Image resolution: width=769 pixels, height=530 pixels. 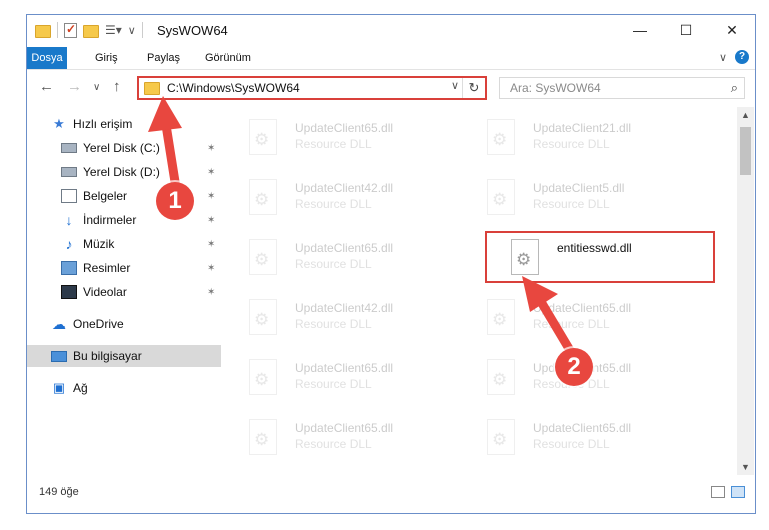 I want to click on sidebar-item-videos: Videolar ✶, so click(x=124, y=292).